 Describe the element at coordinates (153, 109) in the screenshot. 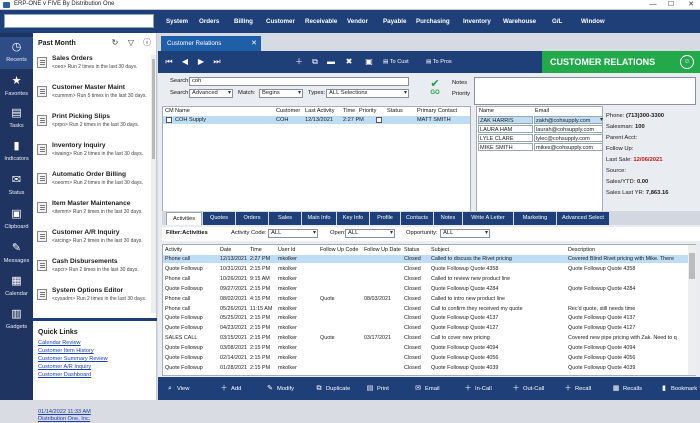

I see `scroll-thumb` at that location.